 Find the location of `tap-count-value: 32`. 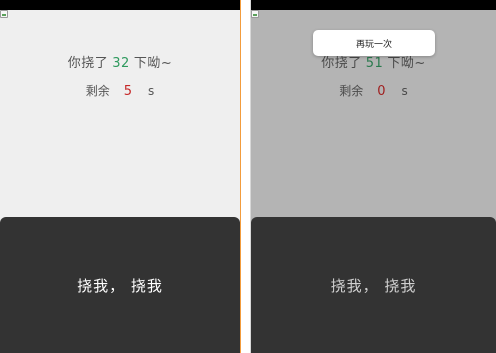

tap-count-value: 32 is located at coordinates (121, 63).